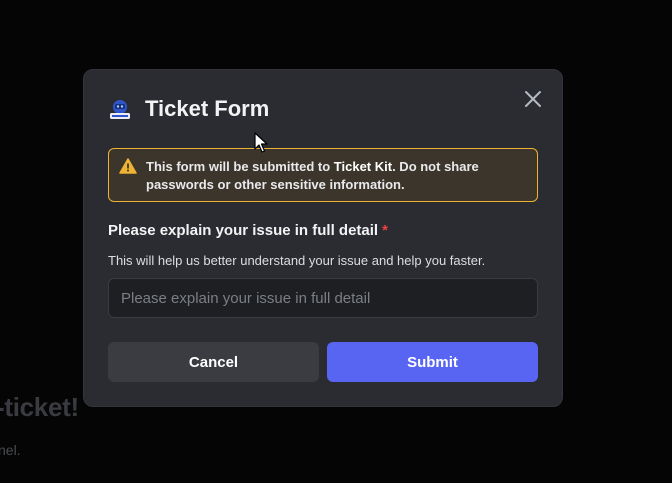 This screenshot has width=672, height=483. I want to click on cancel-button: Cancel, so click(213, 362).